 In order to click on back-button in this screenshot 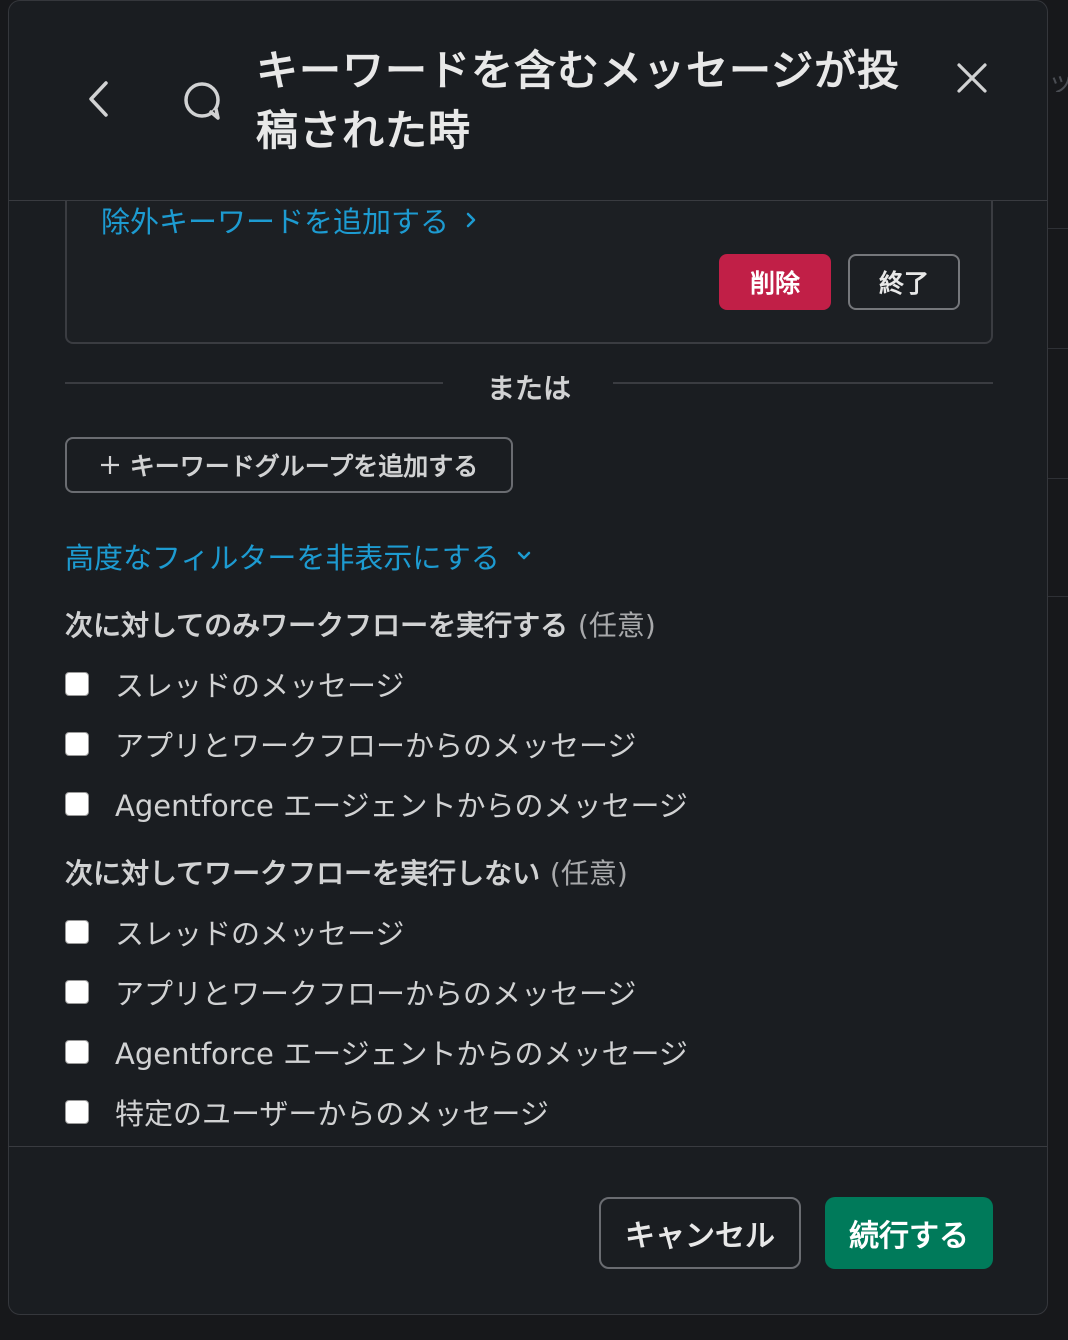, I will do `click(99, 99)`.